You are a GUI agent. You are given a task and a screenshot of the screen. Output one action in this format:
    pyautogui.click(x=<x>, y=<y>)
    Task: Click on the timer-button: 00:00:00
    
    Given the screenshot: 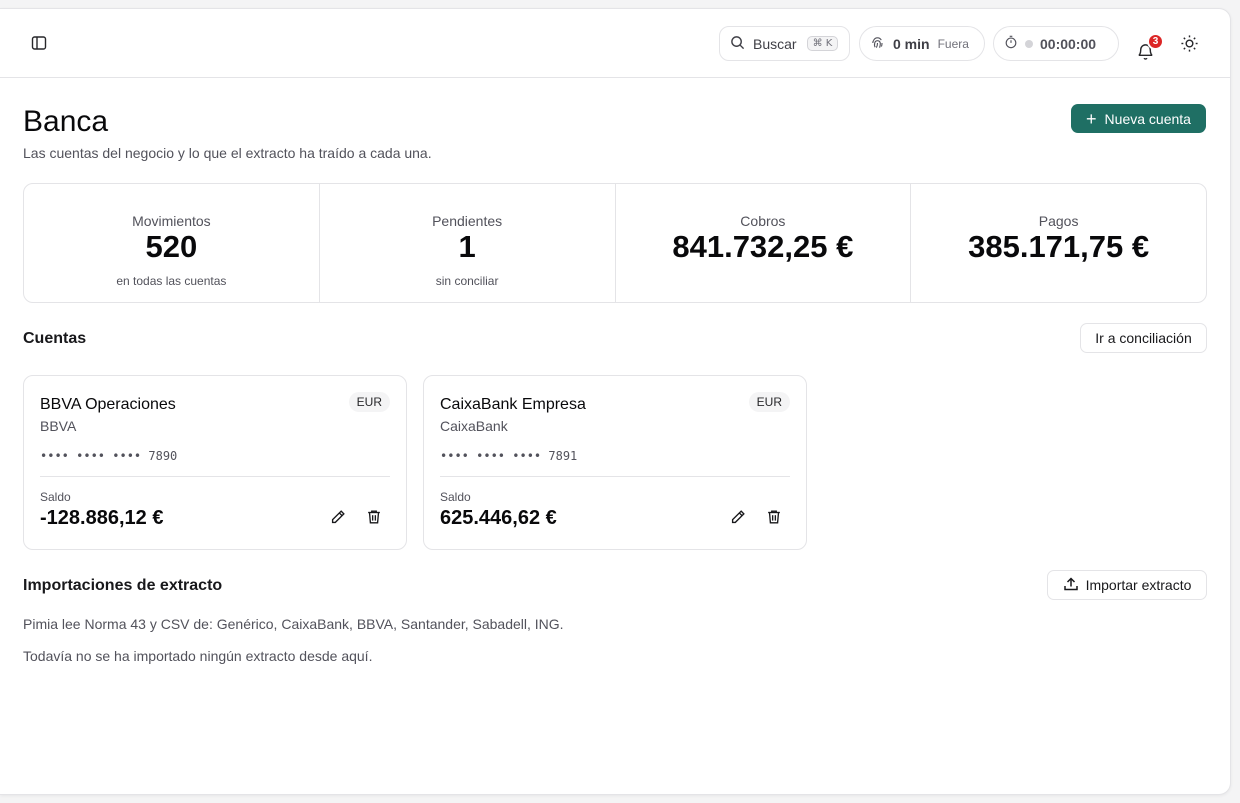 What is the action you would take?
    pyautogui.click(x=1056, y=43)
    